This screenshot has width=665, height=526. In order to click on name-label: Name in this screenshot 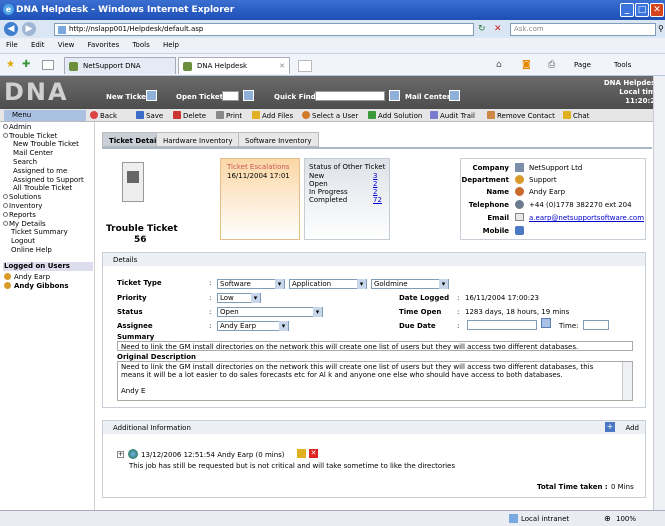, I will do `click(497, 192)`.